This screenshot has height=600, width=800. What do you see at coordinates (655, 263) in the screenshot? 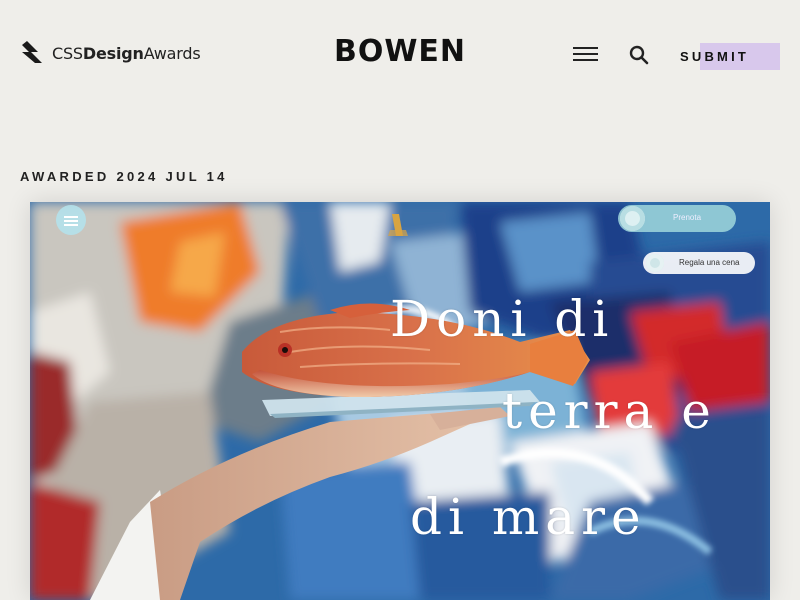
I see `regala-dot-icon` at bounding box center [655, 263].